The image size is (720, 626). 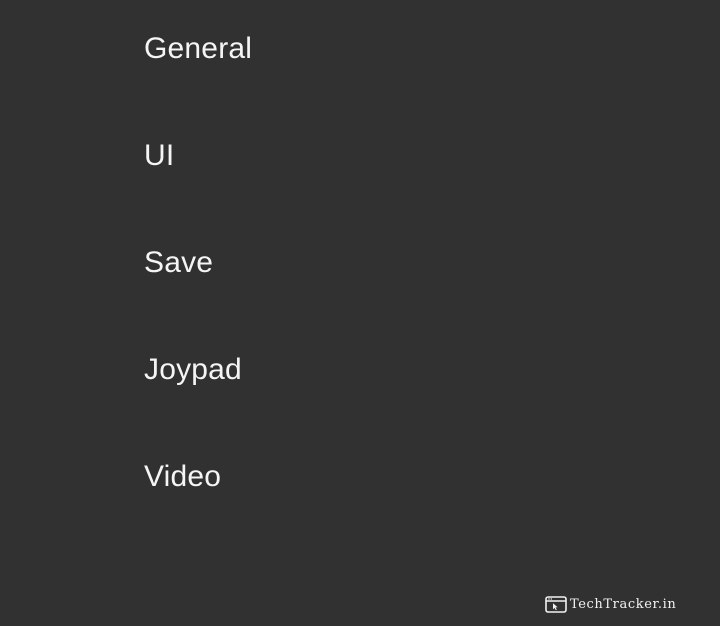 I want to click on menu-item-label: UI, so click(x=159, y=155).